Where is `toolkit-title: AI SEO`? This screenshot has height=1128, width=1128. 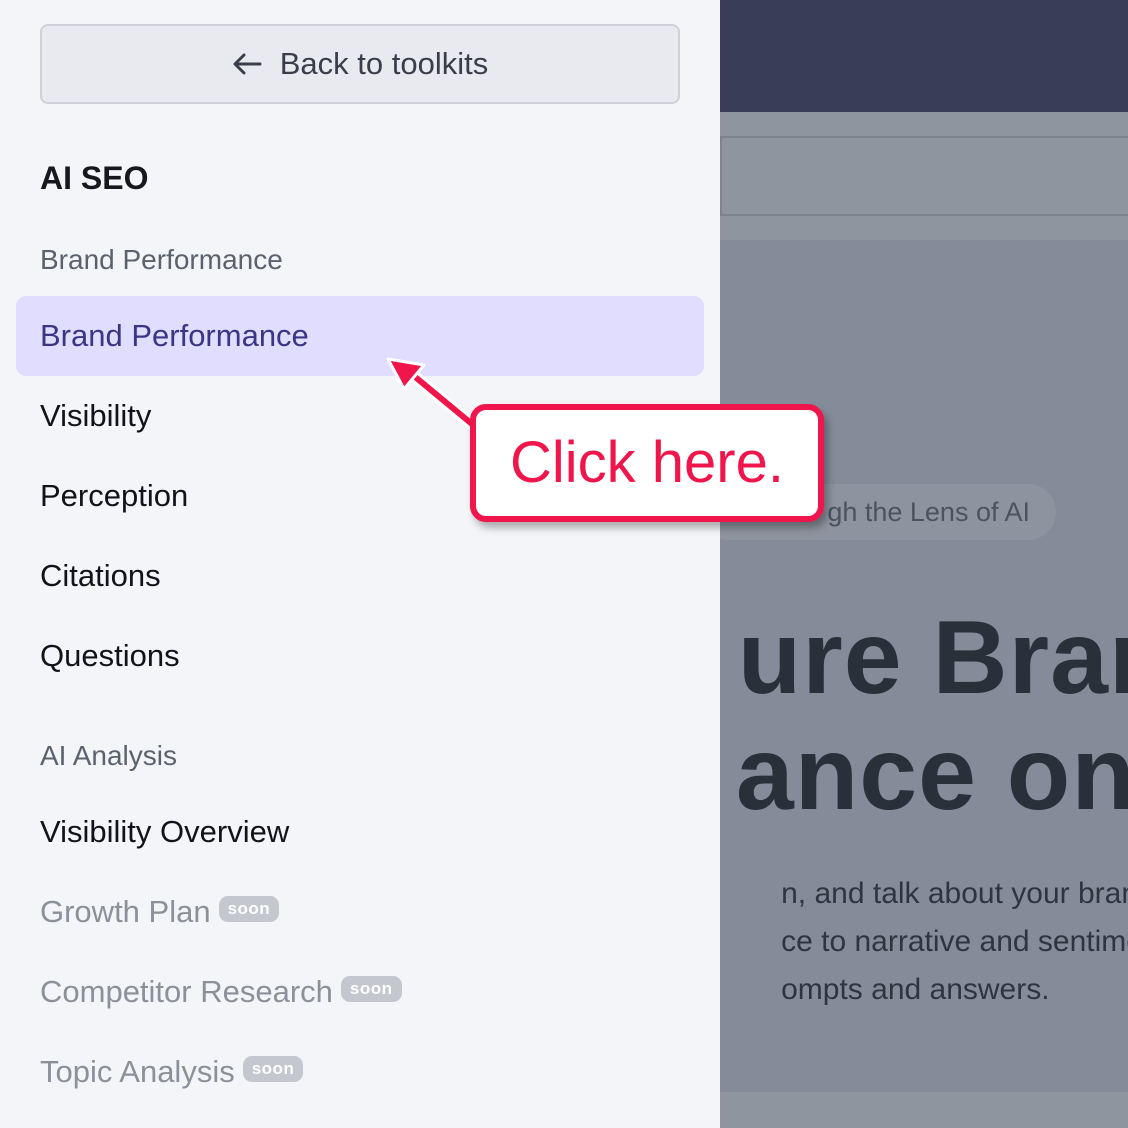 toolkit-title: AI SEO is located at coordinates (94, 178).